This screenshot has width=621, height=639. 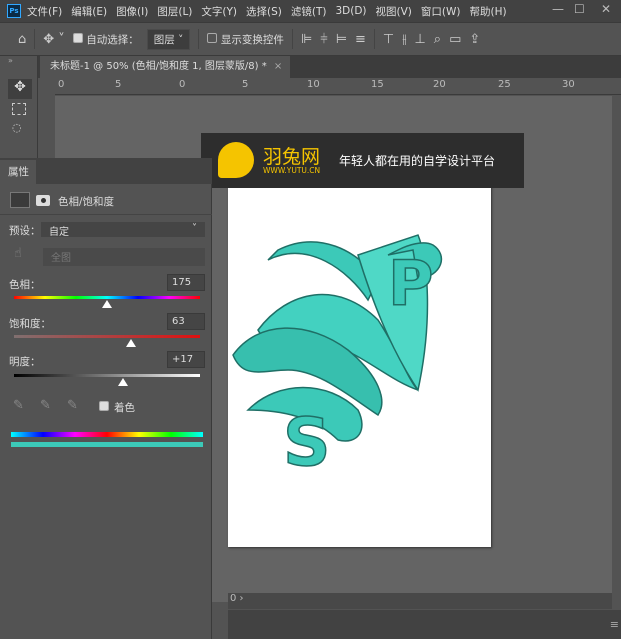 What do you see at coordinates (417, 161) in the screenshot?
I see `slogan: 年轻人都在用的自学设计平台` at bounding box center [417, 161].